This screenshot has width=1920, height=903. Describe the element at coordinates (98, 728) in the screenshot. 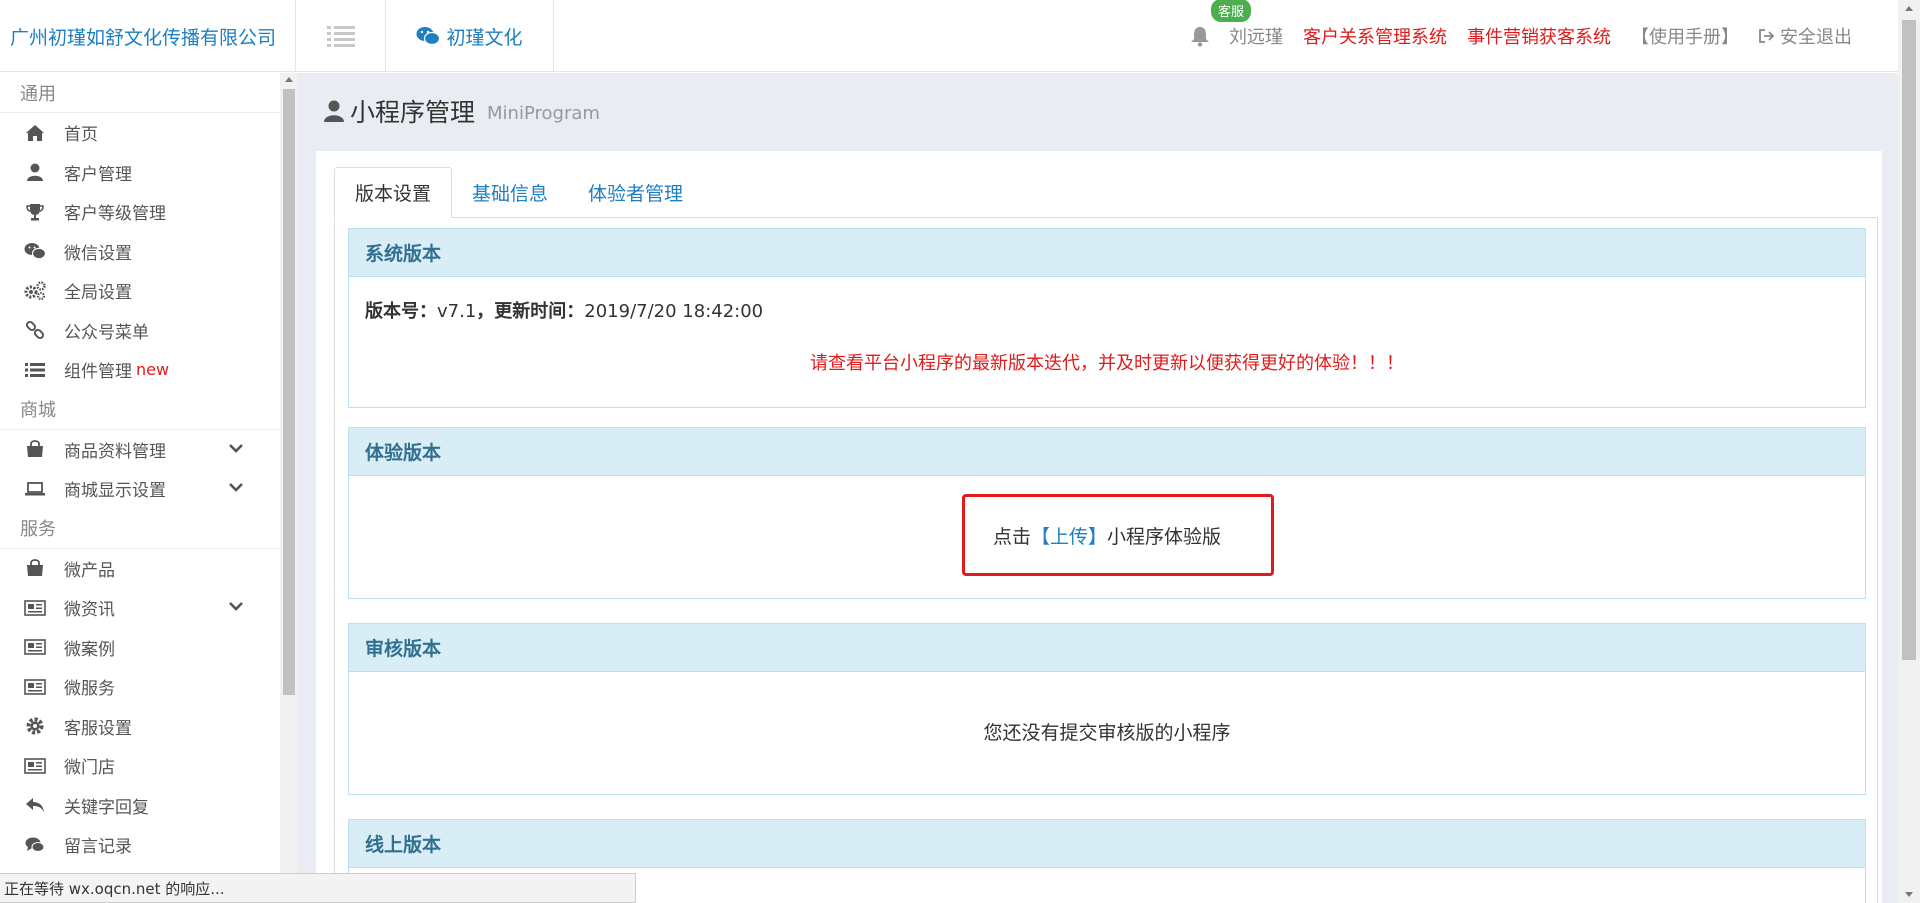

I see `sidebar-item-label: 客服设置` at that location.